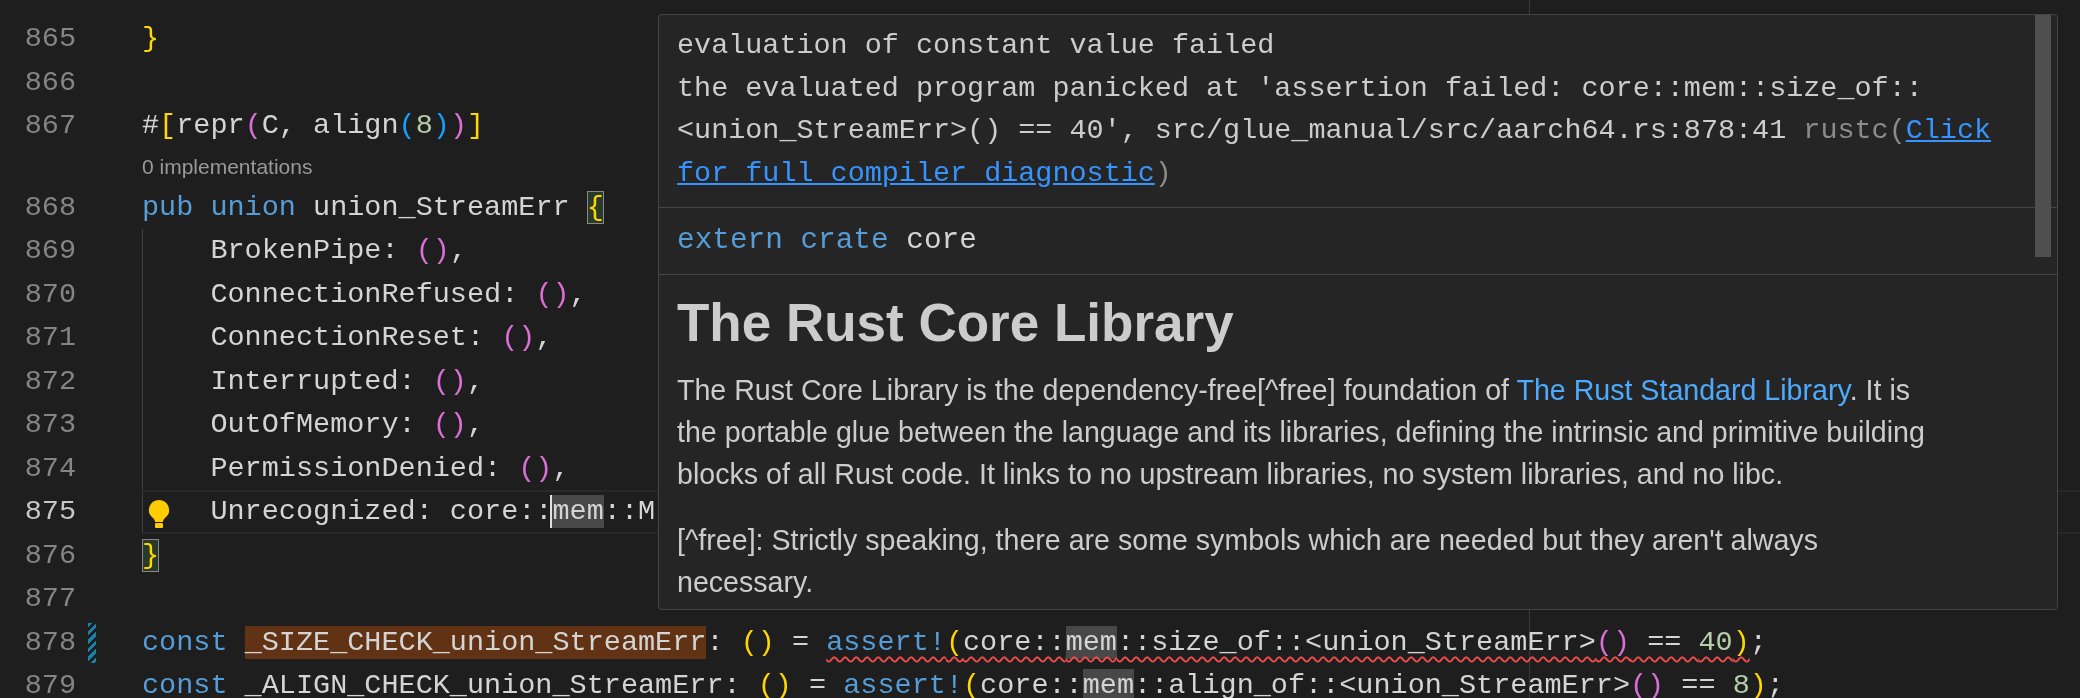  Describe the element at coordinates (347, 381) in the screenshot. I see `code-line: Interrupted: (),` at that location.